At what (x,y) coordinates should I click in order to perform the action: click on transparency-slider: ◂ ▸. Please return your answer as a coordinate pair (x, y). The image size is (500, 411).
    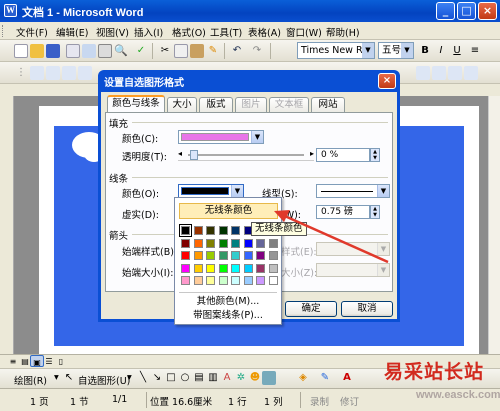
    Looking at the image, I should click on (246, 155).